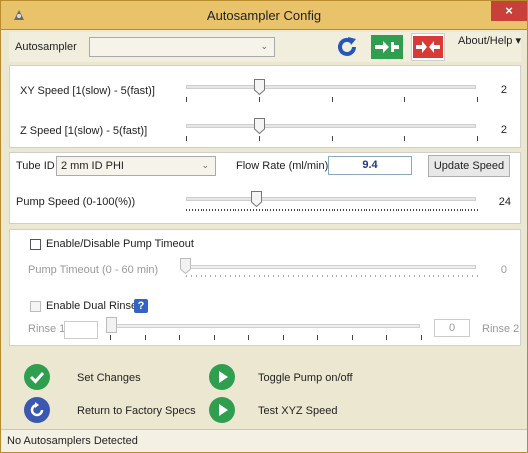  I want to click on rinse2-label: Rinse 2, so click(501, 329).